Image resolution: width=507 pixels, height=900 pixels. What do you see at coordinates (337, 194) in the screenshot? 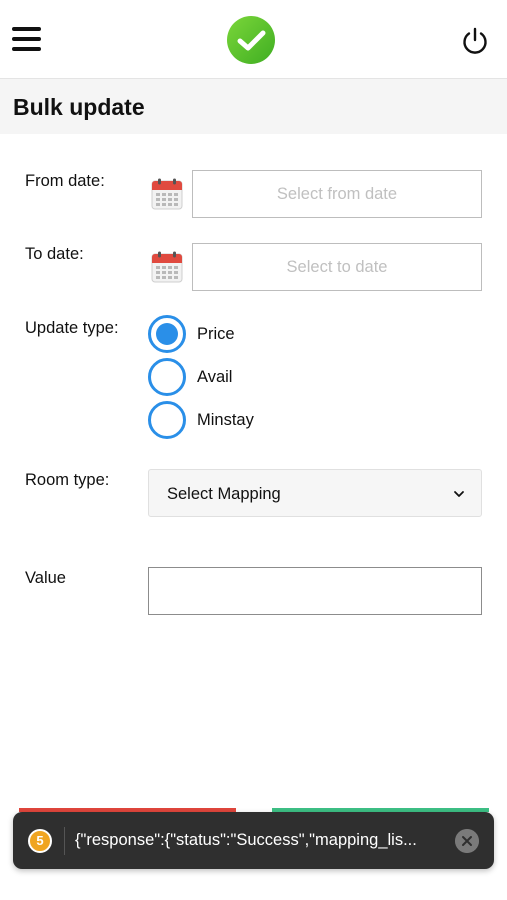
I see `from-date-input` at bounding box center [337, 194].